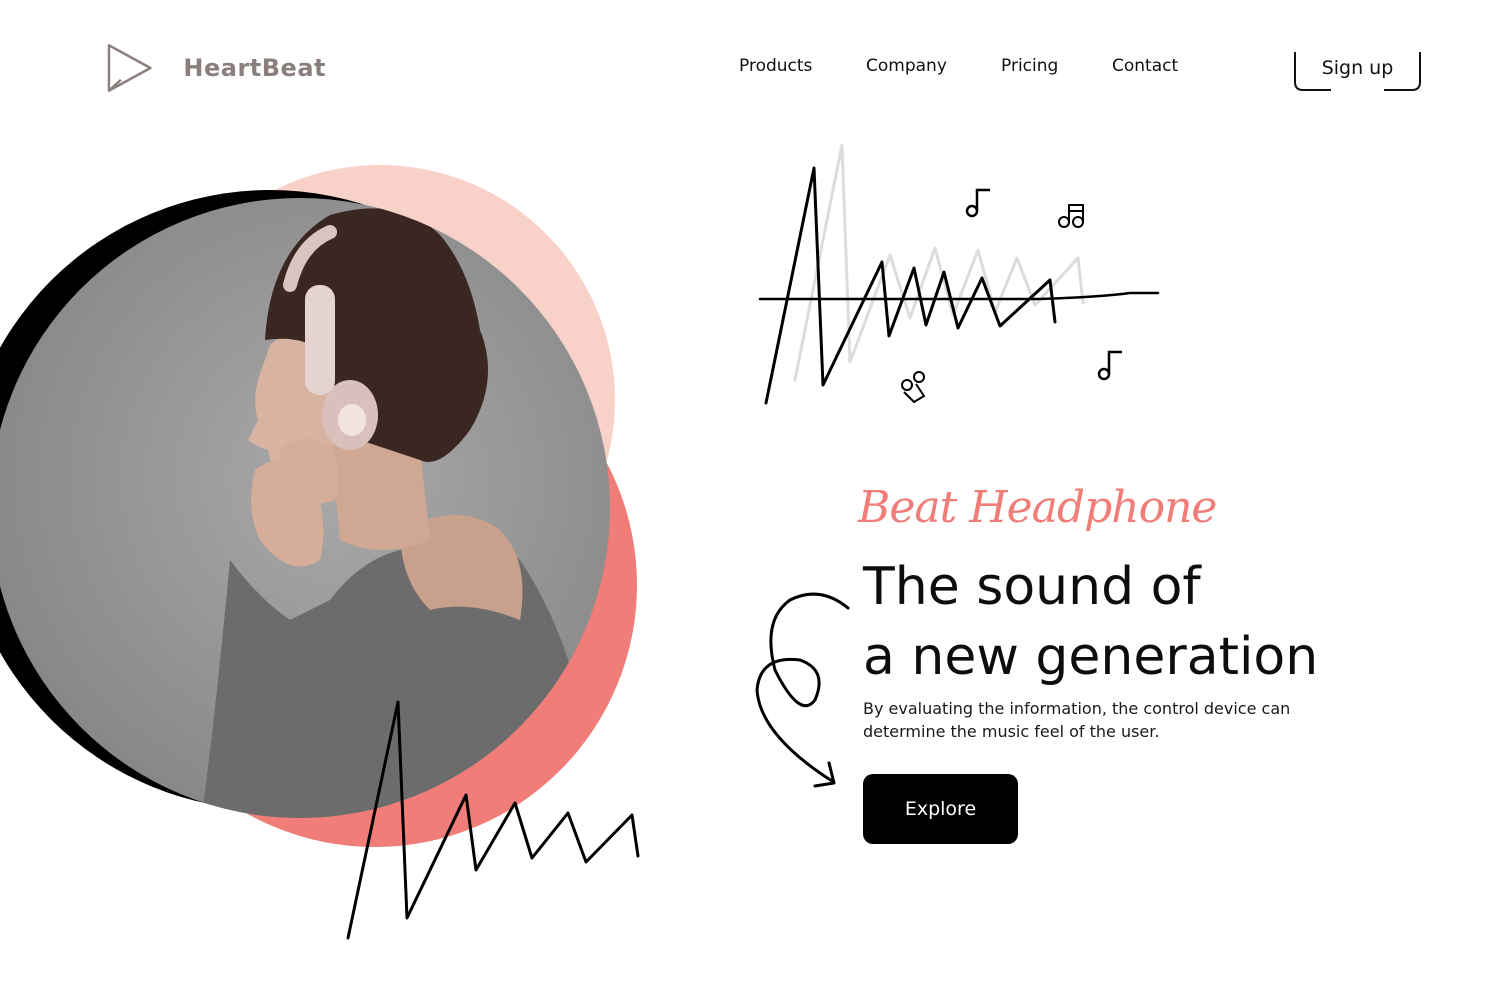  Describe the element at coordinates (1145, 66) in the screenshot. I see `nav-item-contact: Contact` at that location.